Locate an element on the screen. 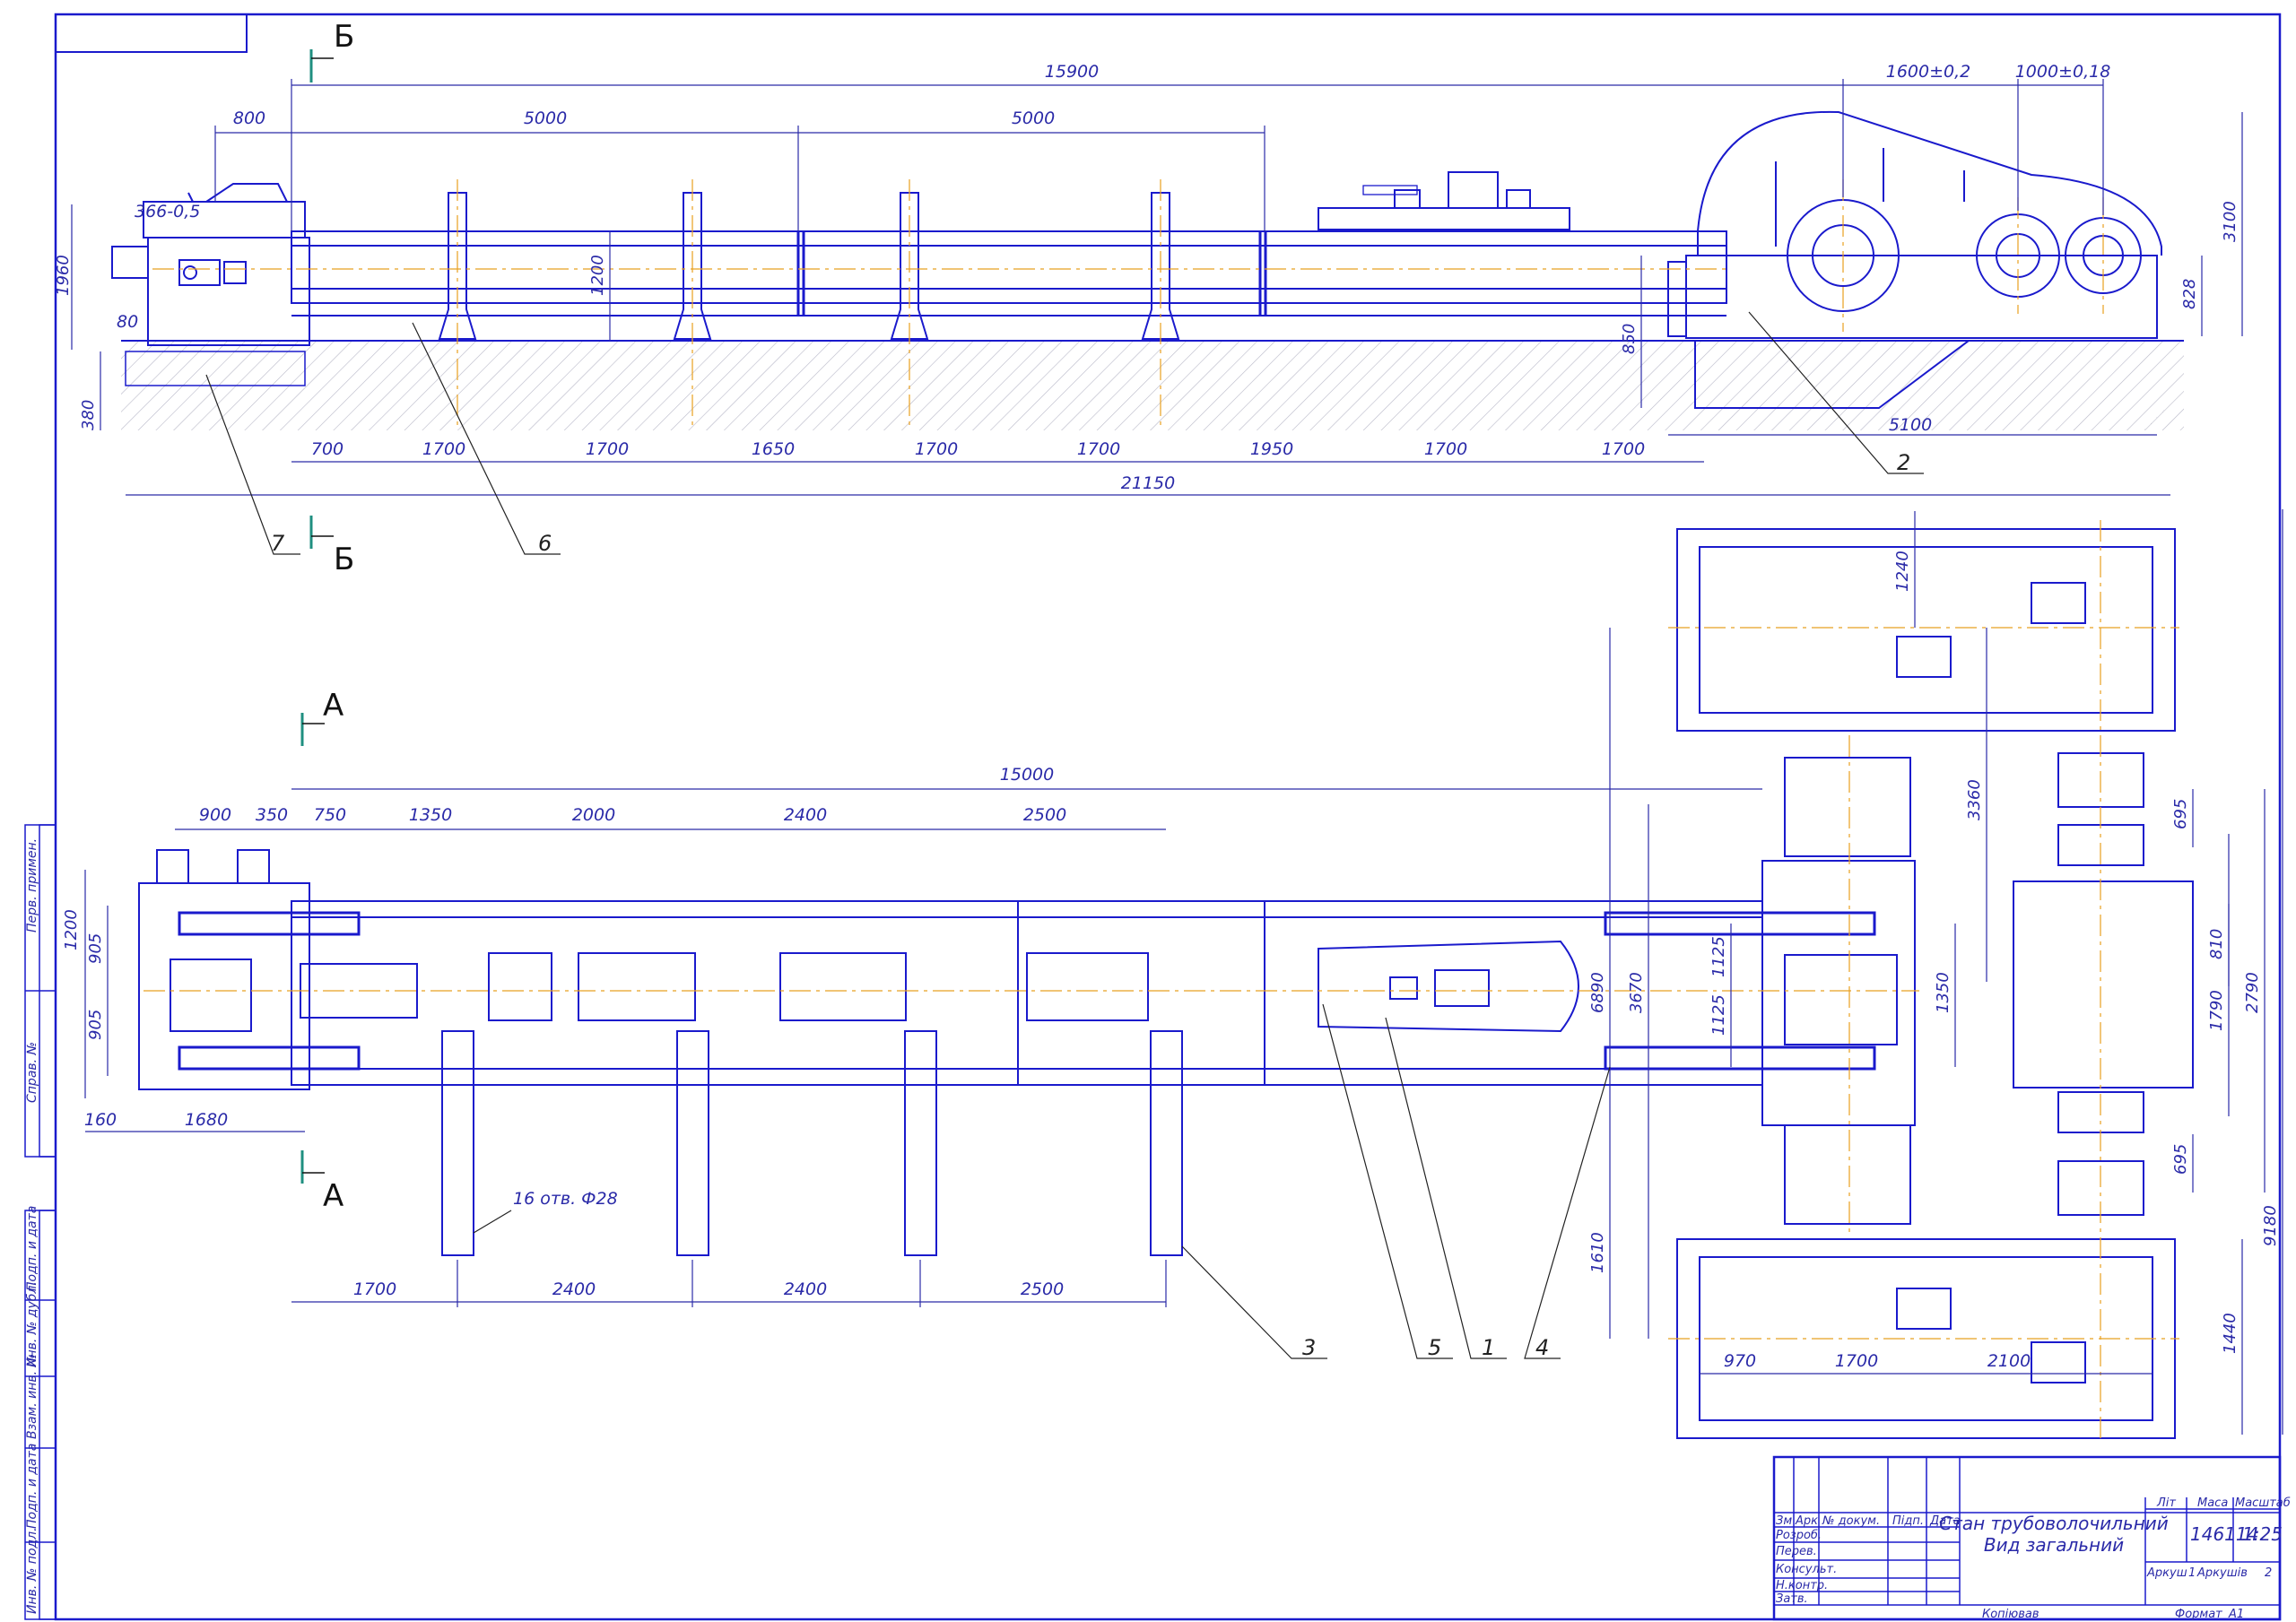 The width and height of the screenshot is (2296, 1622). dim-905-b: 905 is located at coordinates (95, 1025).